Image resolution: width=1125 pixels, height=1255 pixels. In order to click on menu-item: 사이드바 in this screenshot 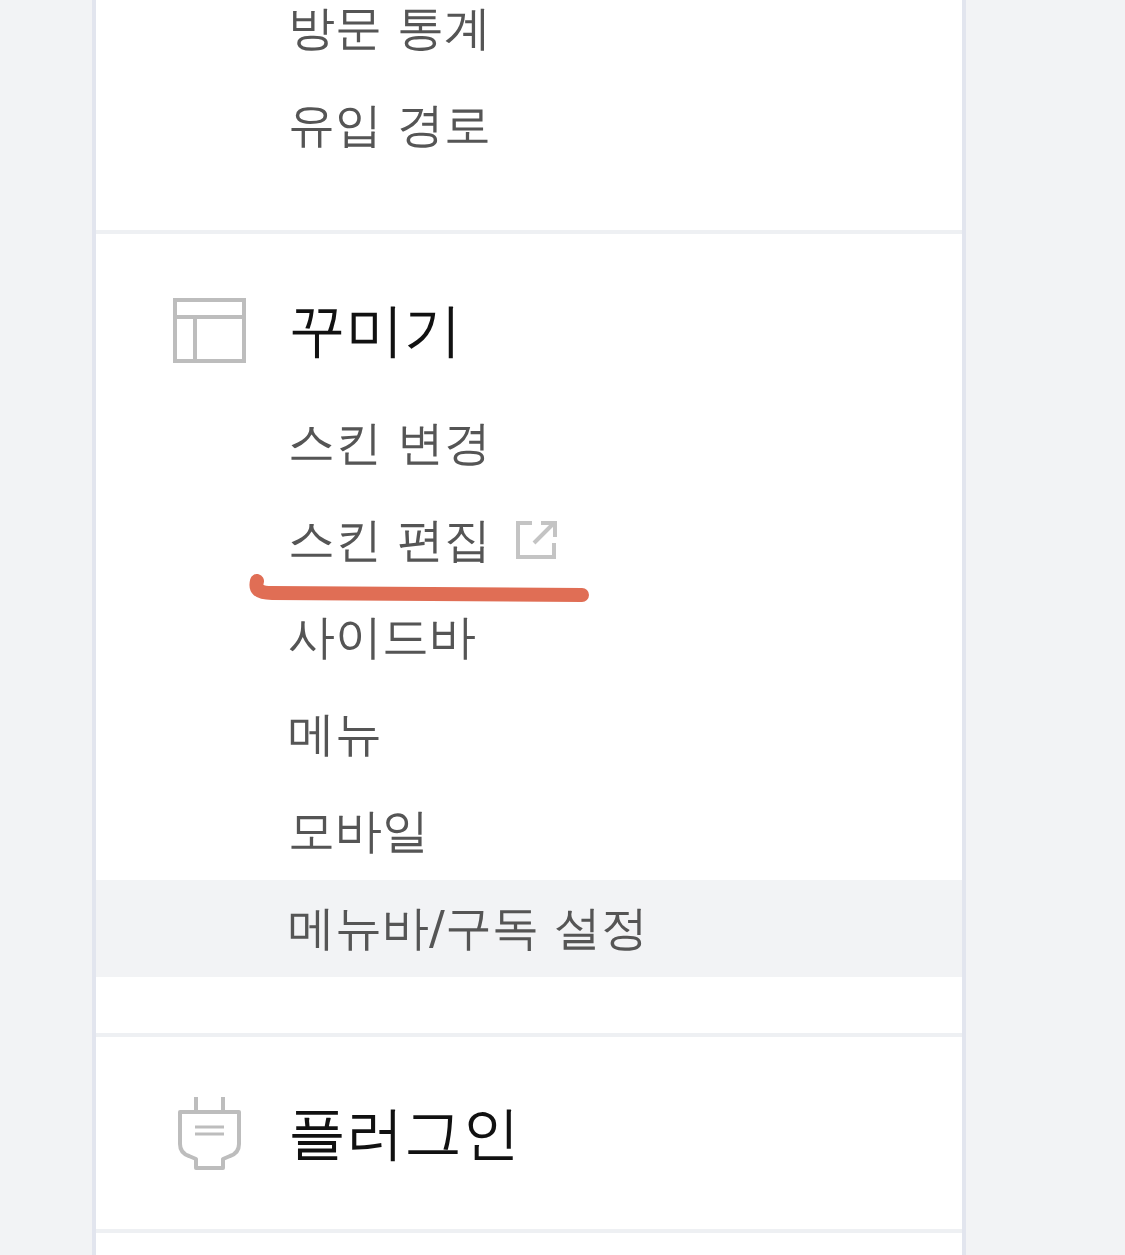, I will do `click(529, 637)`.